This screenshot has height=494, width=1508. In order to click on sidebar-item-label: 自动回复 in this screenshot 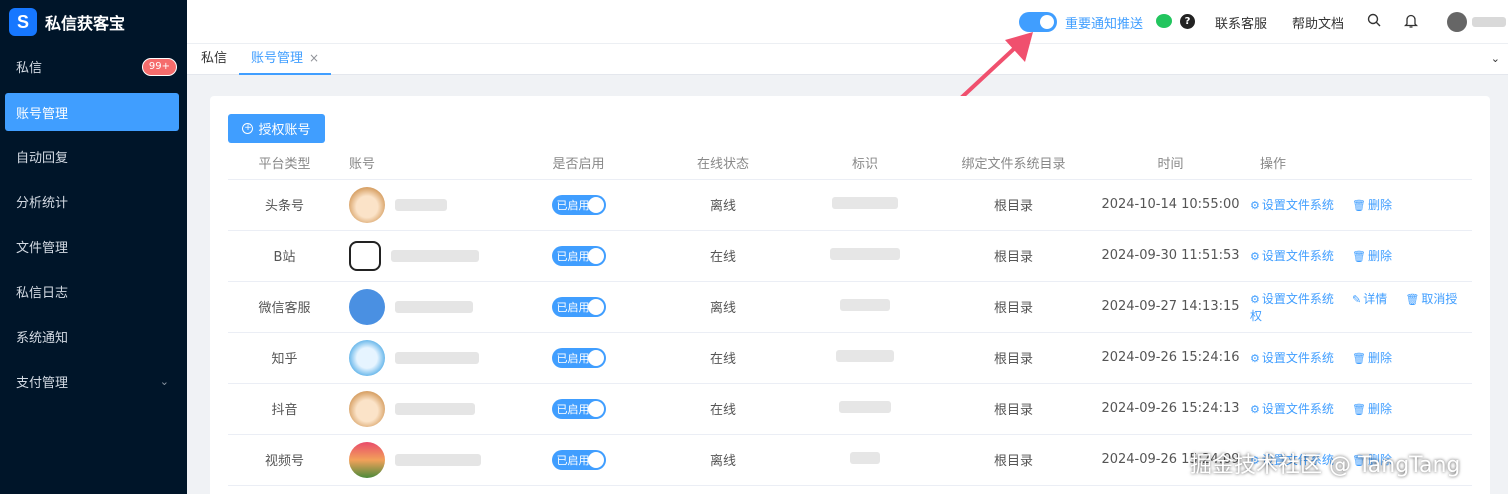, I will do `click(42, 158)`.